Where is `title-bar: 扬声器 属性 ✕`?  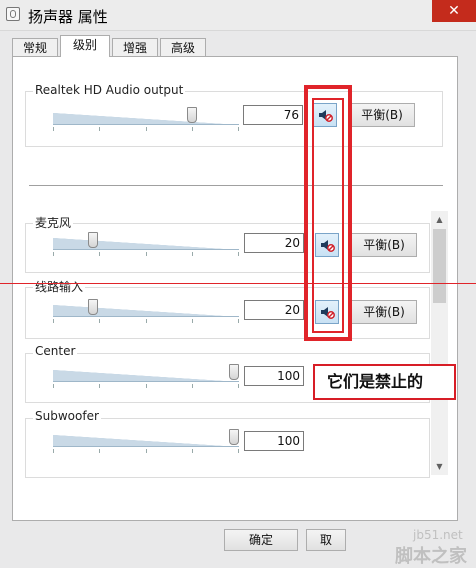
title-bar: 扬声器 属性 ✕ is located at coordinates (238, 15).